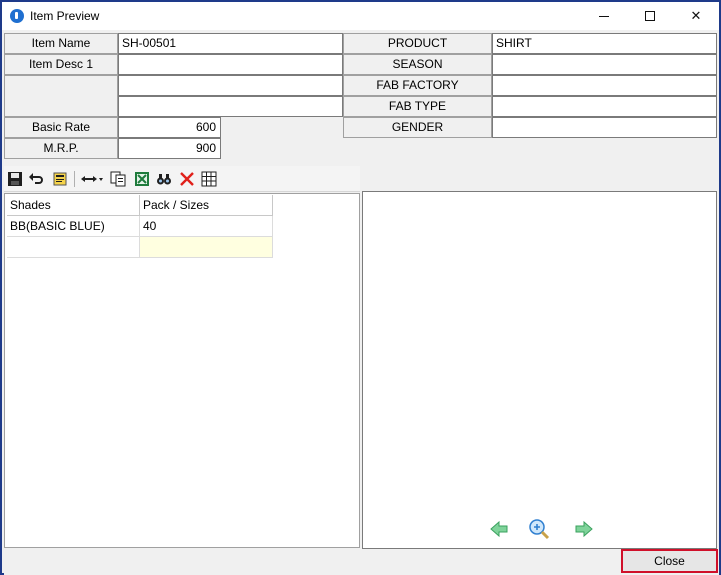 Image resolution: width=721 pixels, height=575 pixels. I want to click on basic-rate-label: Basic Rate, so click(61, 127).